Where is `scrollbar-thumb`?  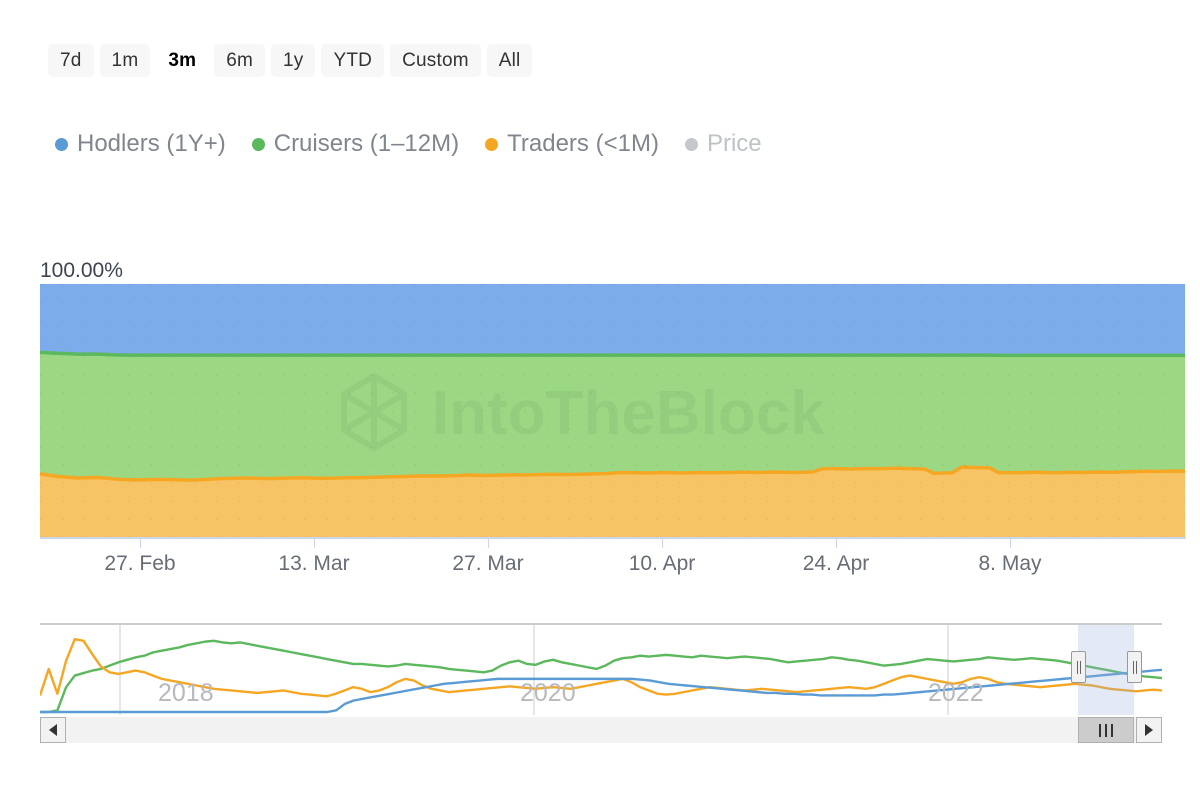
scrollbar-thumb is located at coordinates (1106, 730).